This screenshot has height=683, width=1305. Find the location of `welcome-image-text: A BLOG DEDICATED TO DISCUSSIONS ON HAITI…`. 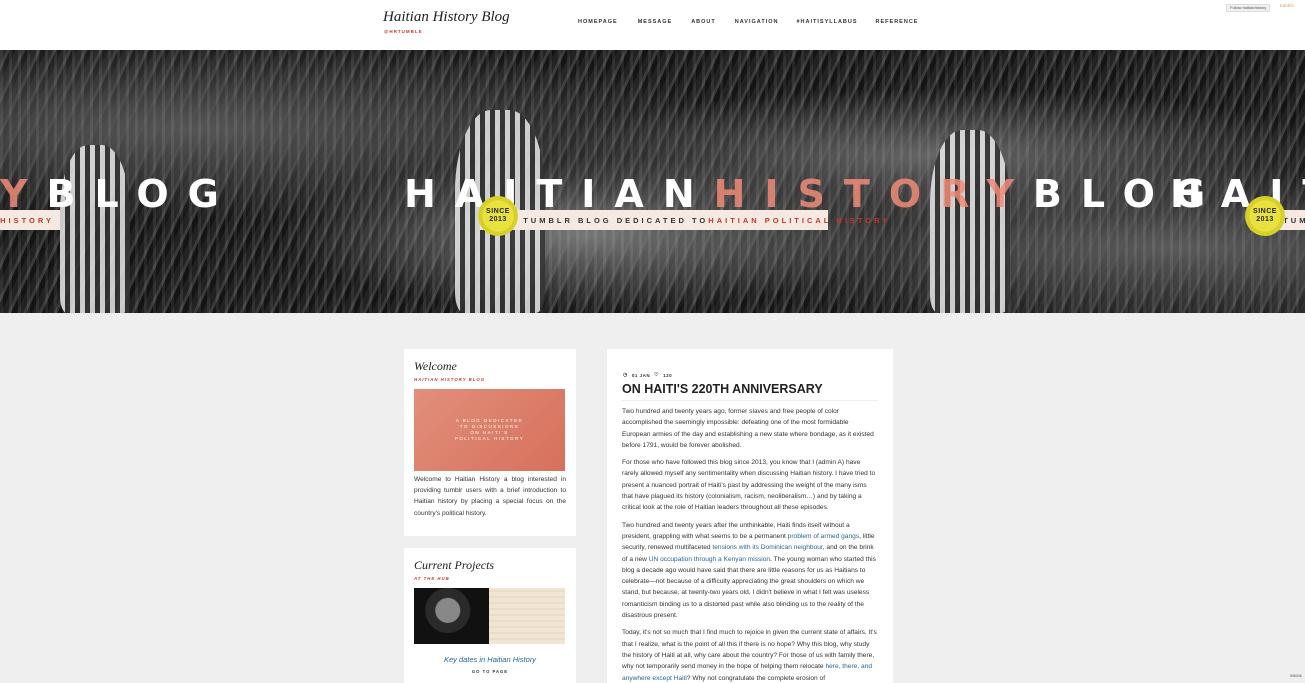

welcome-image-text: A BLOG DEDICATED TO DISCUSSIONS ON HAITI… is located at coordinates (489, 429).